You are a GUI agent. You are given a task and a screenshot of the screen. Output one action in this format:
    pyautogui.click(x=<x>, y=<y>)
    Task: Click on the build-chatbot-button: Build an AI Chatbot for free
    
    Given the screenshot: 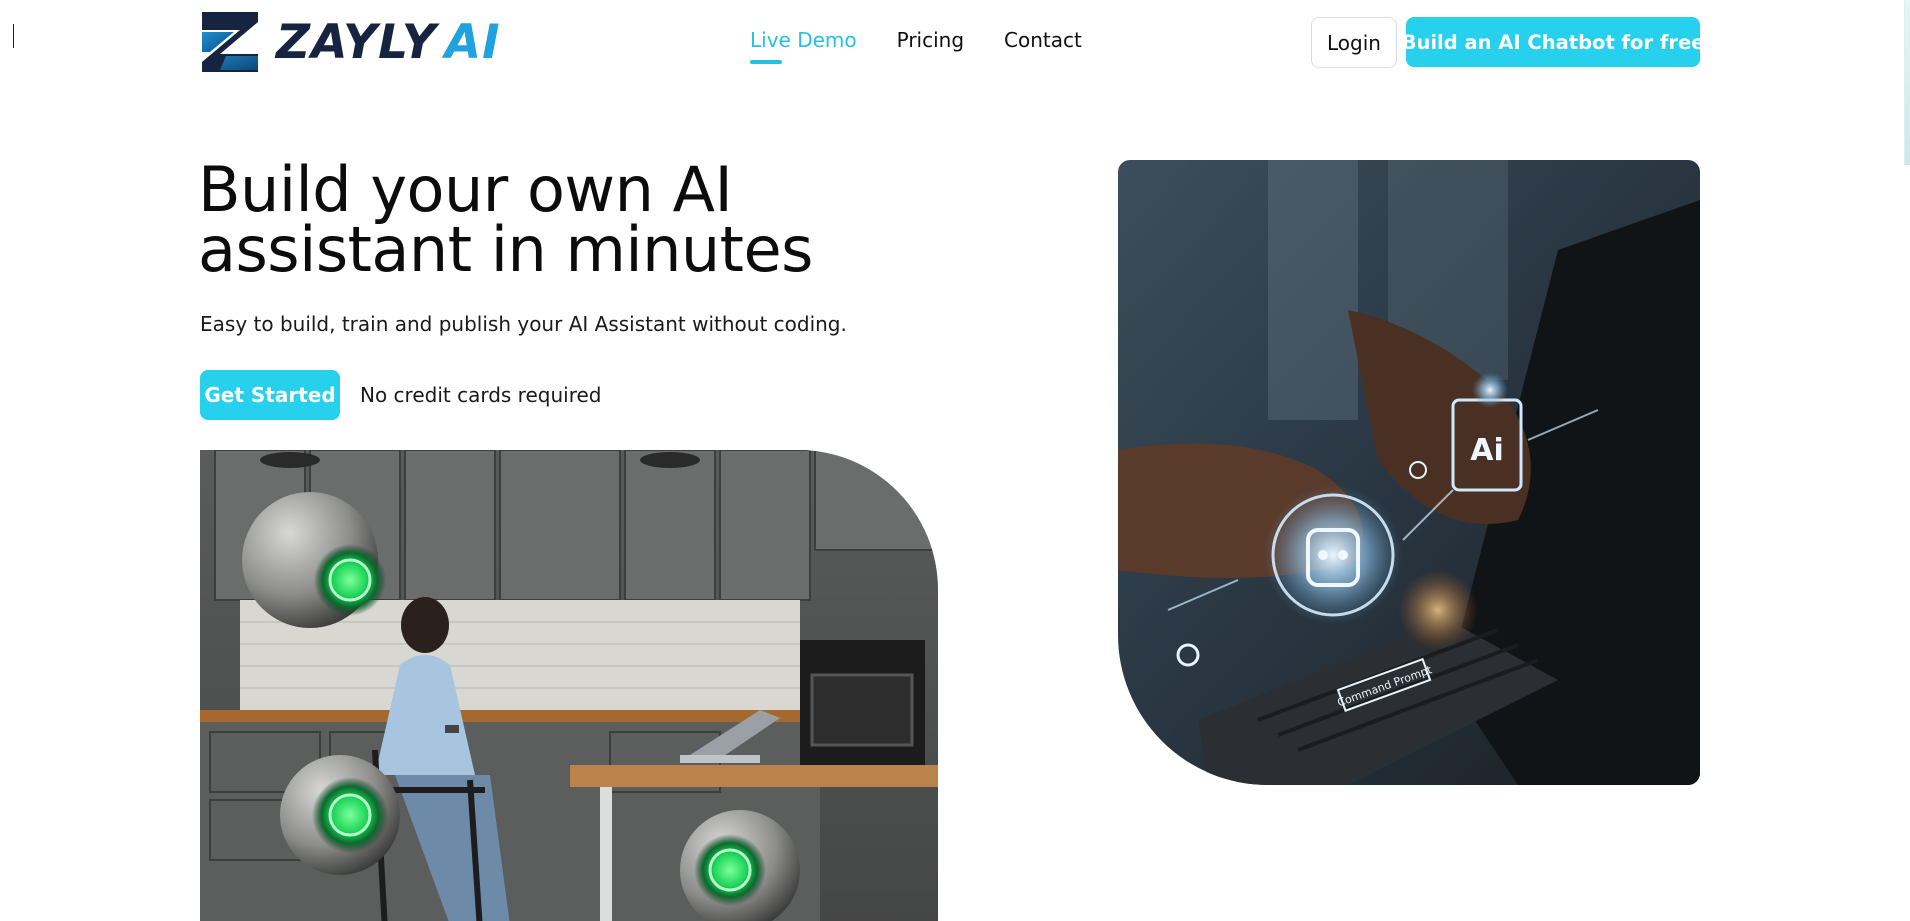 What is the action you would take?
    pyautogui.click(x=1553, y=42)
    